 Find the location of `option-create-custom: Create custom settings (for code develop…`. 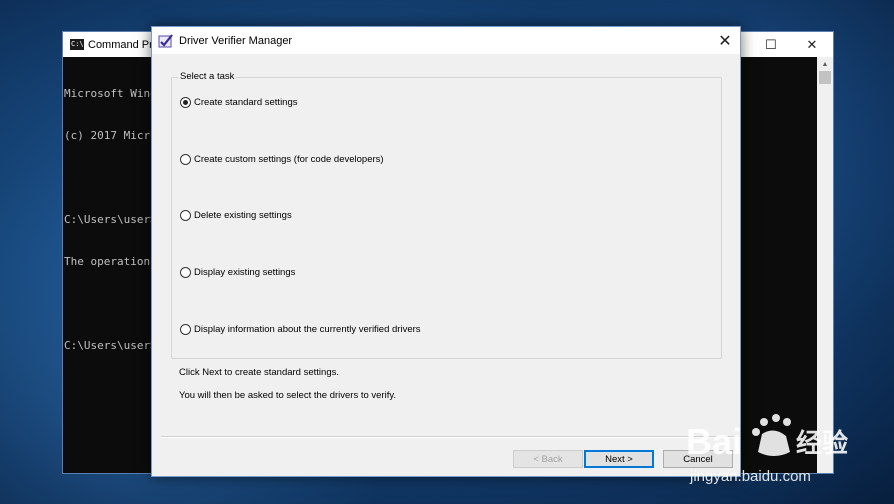

option-create-custom: Create custom settings (for code develop… is located at coordinates (282, 159).